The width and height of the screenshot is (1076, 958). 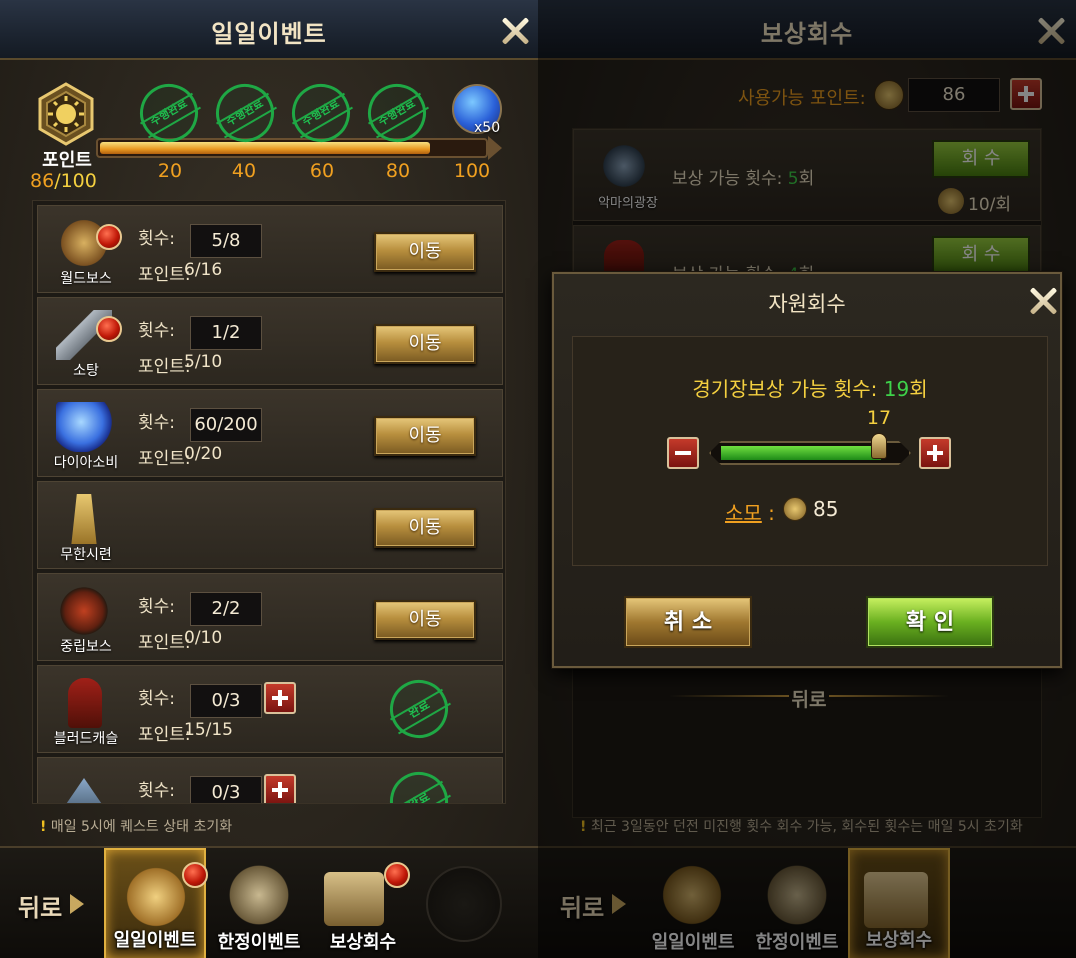 What do you see at coordinates (688, 622) in the screenshot?
I see `cancel-button: 취 소` at bounding box center [688, 622].